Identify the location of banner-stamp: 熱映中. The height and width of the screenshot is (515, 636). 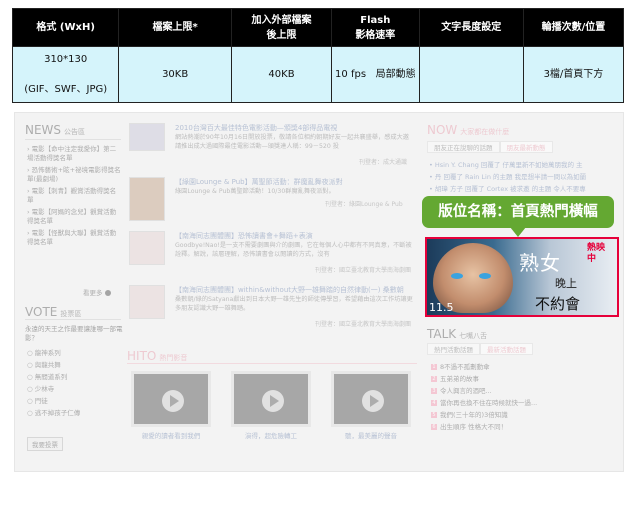
(596, 253).